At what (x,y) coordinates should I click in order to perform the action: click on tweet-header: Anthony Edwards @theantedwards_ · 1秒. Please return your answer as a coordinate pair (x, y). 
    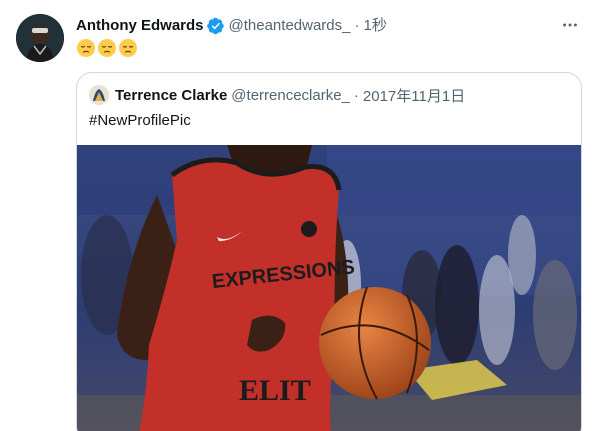
    Looking at the image, I should click on (231, 26).